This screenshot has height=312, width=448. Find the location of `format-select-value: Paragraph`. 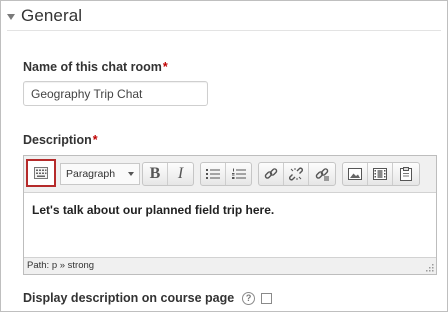

format-select-value: Paragraph is located at coordinates (91, 174).